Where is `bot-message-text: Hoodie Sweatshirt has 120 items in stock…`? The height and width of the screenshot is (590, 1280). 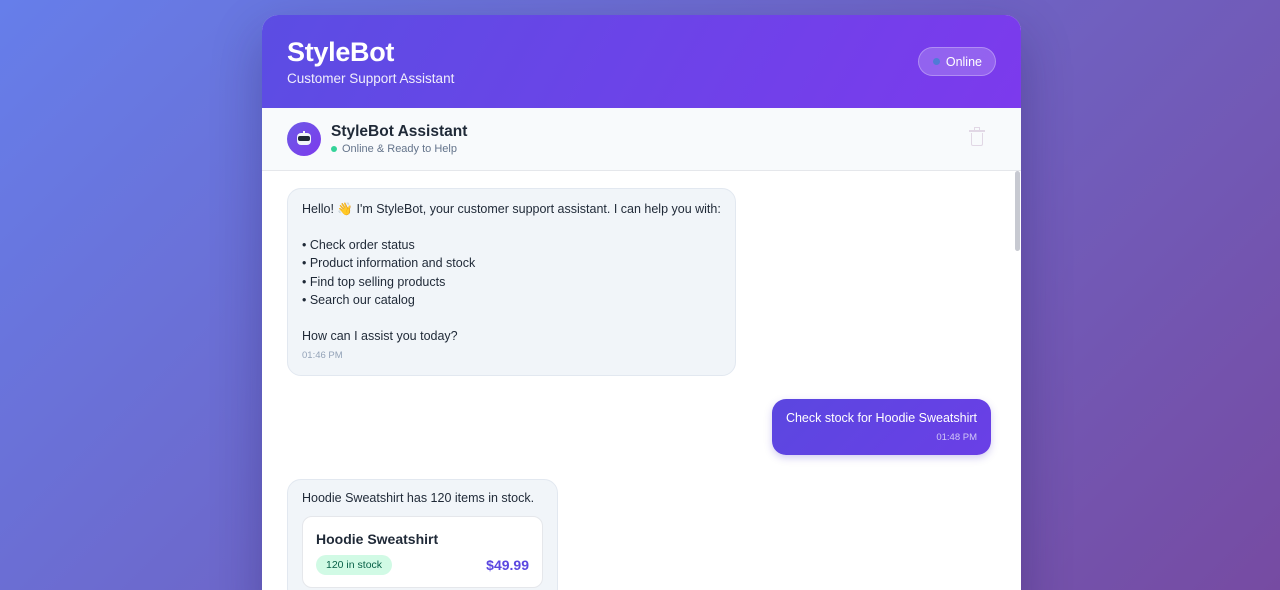 bot-message-text: Hoodie Sweatshirt has 120 items in stock… is located at coordinates (418, 498).